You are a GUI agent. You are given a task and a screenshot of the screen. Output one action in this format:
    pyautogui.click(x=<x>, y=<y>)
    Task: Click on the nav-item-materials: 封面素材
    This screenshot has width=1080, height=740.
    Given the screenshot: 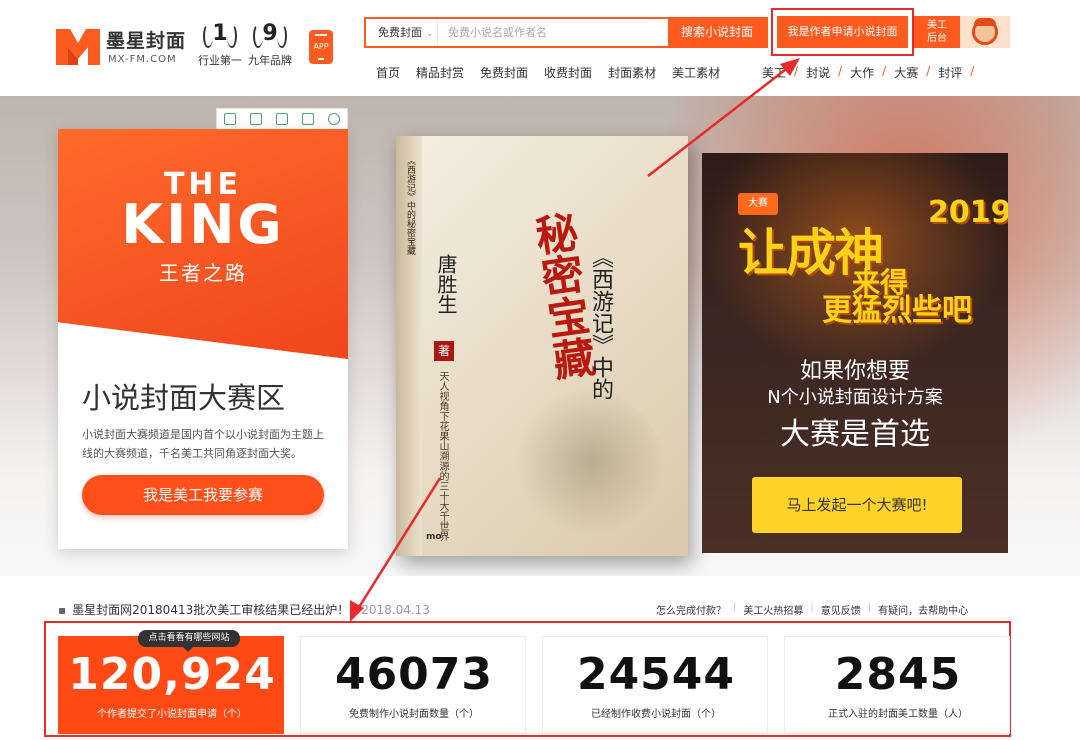 What is the action you would take?
    pyautogui.click(x=632, y=72)
    